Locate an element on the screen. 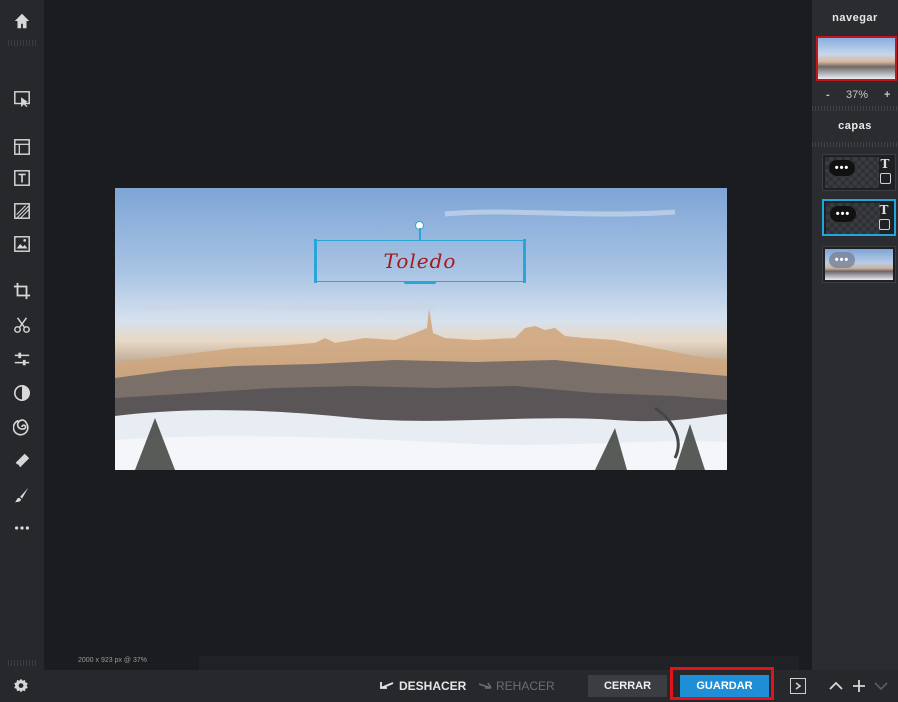 The height and width of the screenshot is (702, 898). layer-item: ••• T is located at coordinates (859, 172).